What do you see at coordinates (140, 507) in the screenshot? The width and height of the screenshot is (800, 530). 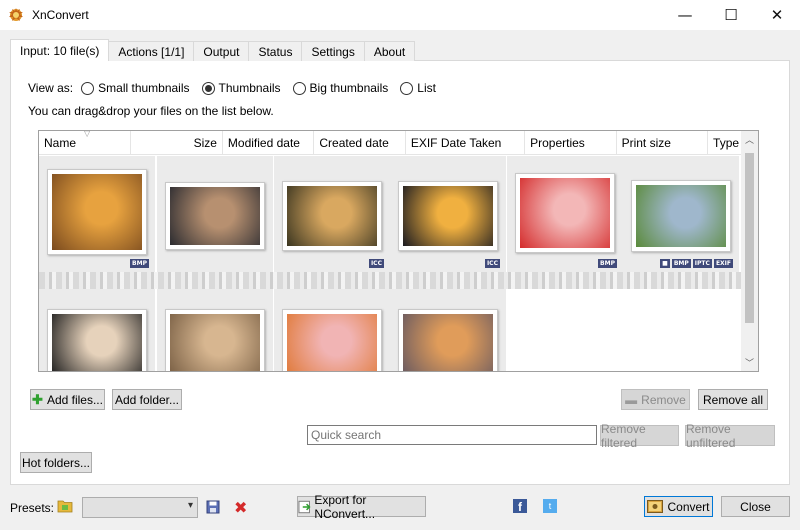 I see `presets-dropdown: ▾` at bounding box center [140, 507].